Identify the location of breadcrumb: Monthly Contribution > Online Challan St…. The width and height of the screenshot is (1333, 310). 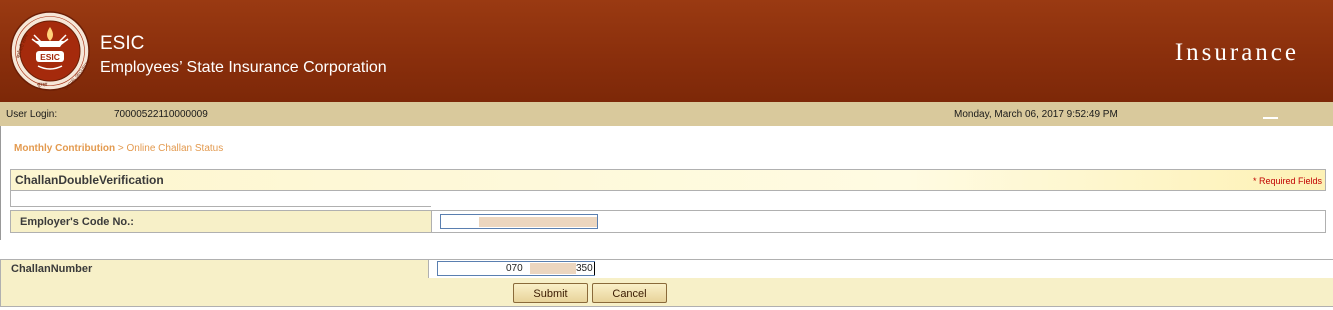
(118, 148).